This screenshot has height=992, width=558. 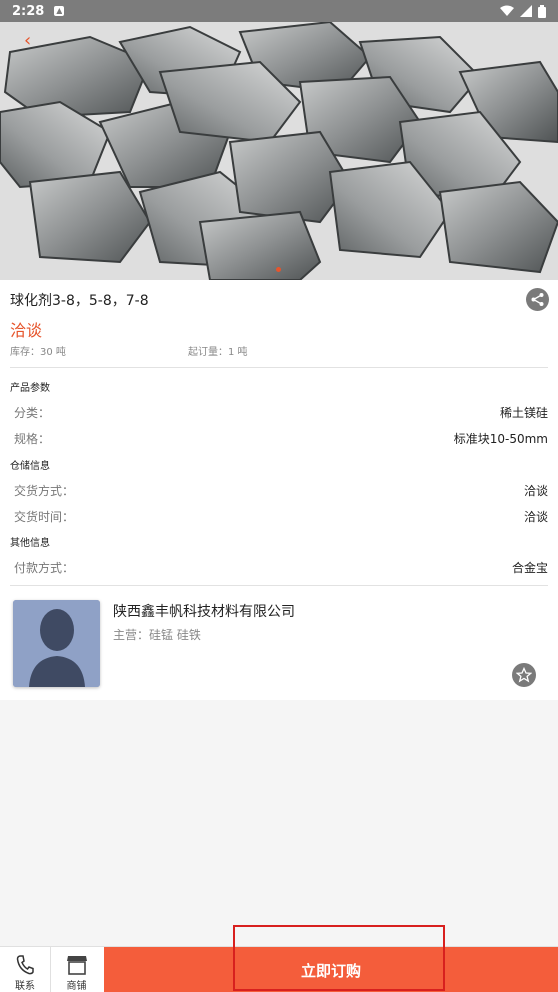 I want to click on share-icon, so click(x=537, y=299).